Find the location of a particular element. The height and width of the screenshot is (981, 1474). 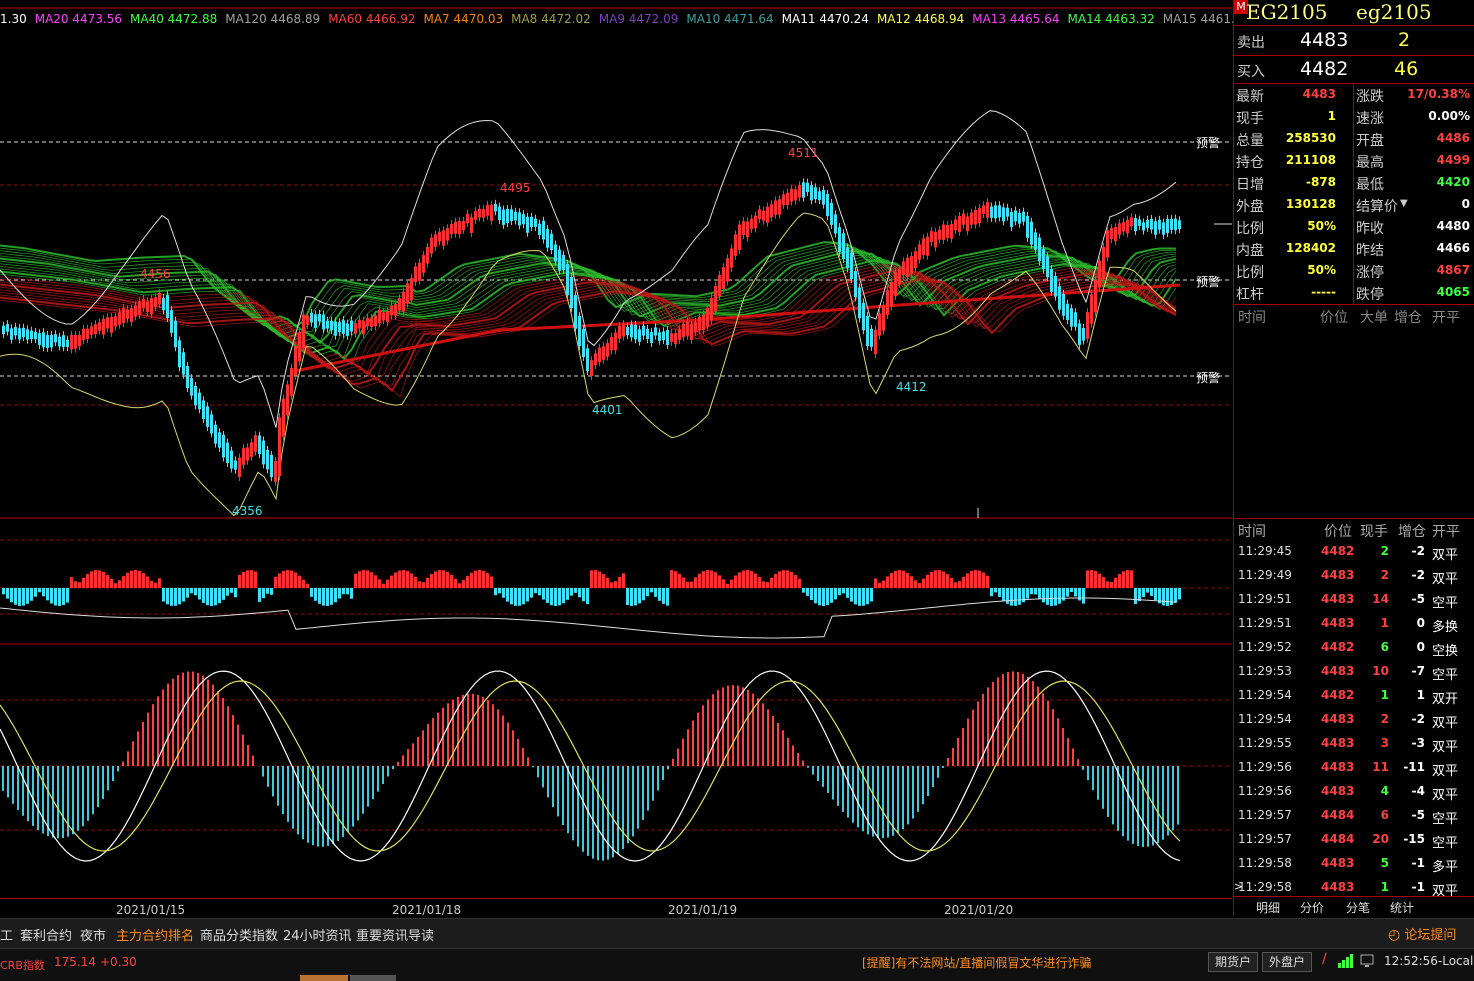

buy-price: 4482 is located at coordinates (1324, 69).